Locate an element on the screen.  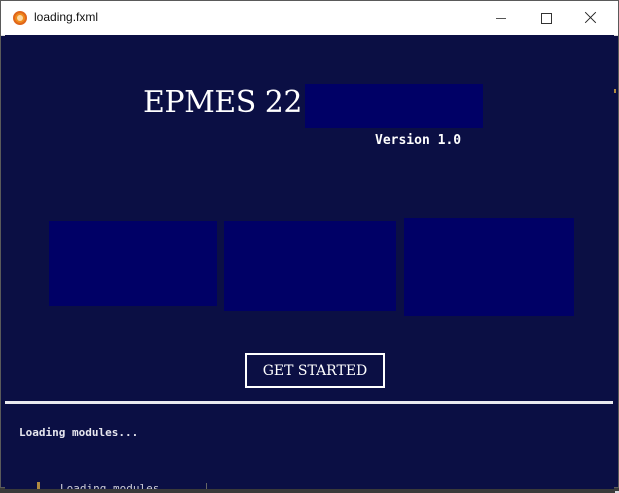
maximize-button is located at coordinates (546, 18).